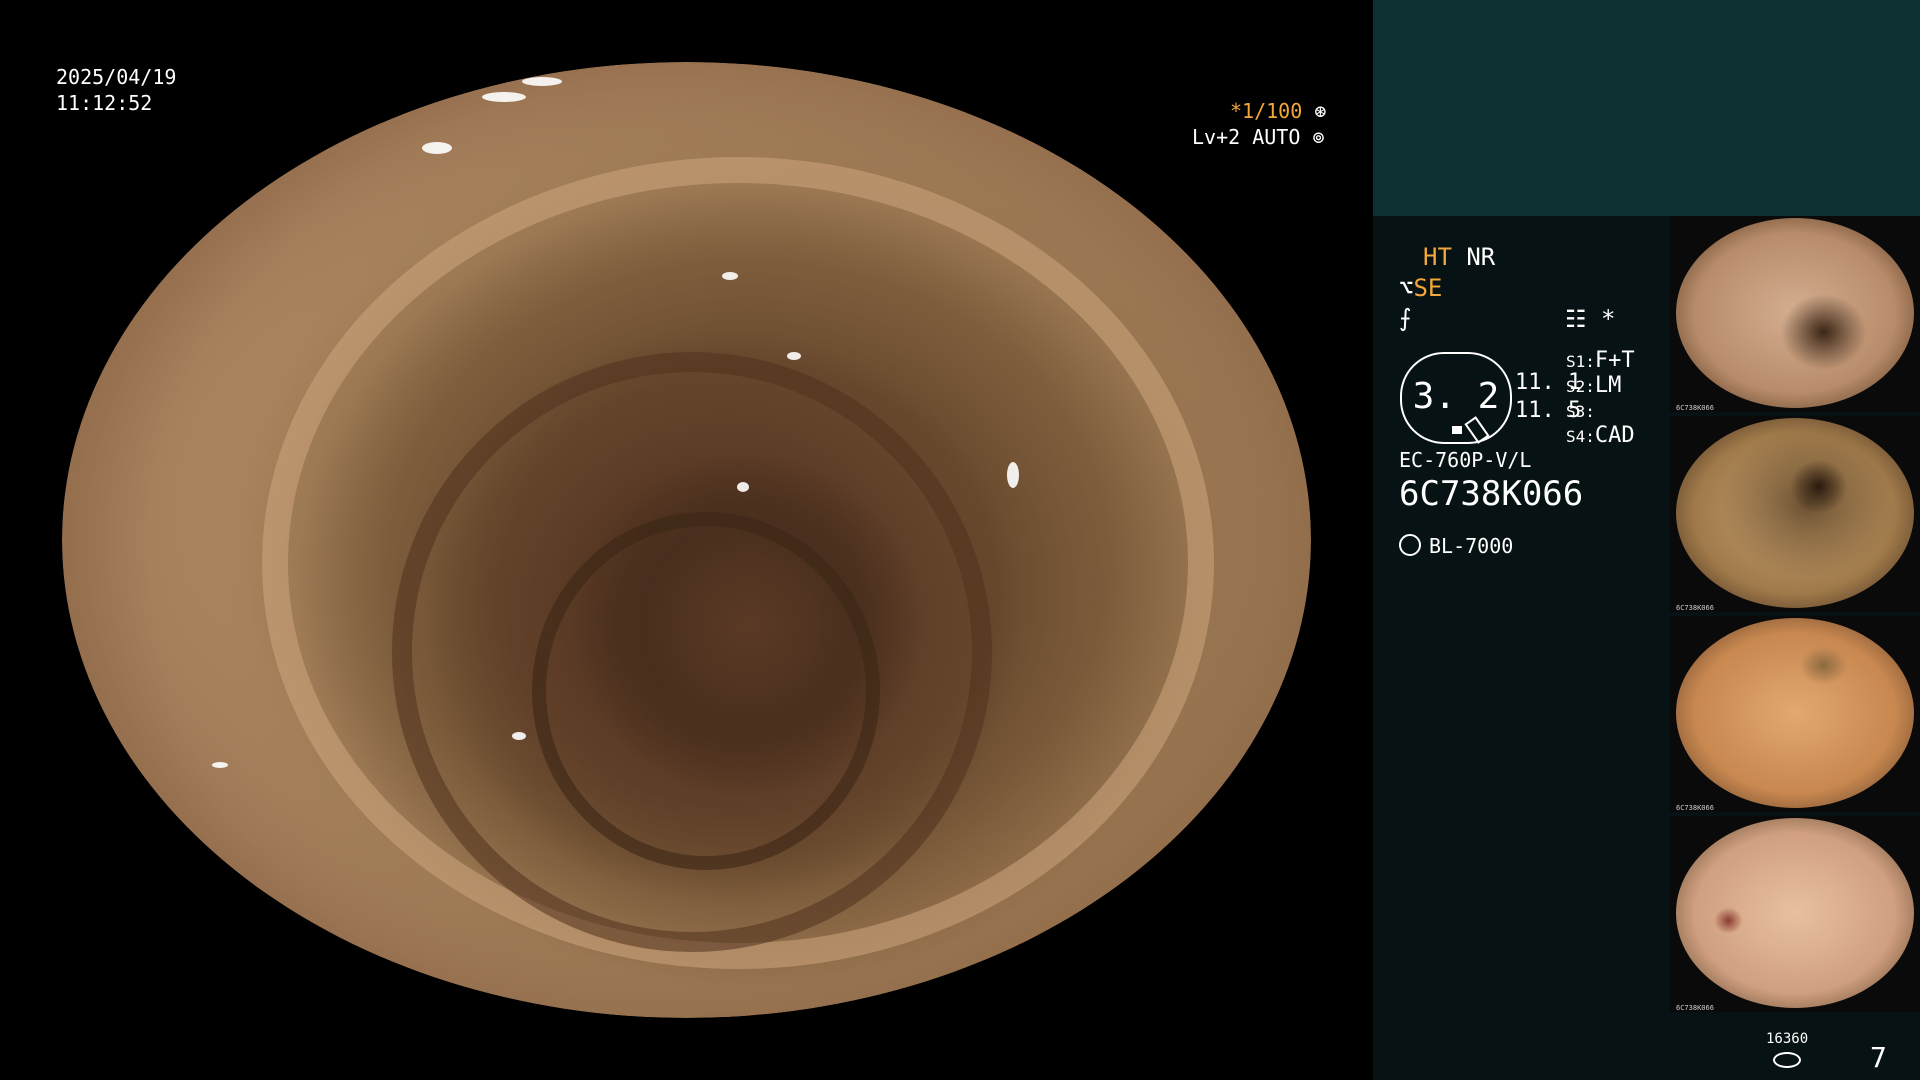  Describe the element at coordinates (1481, 257) in the screenshot. I see `nr-indicator: NR` at that location.